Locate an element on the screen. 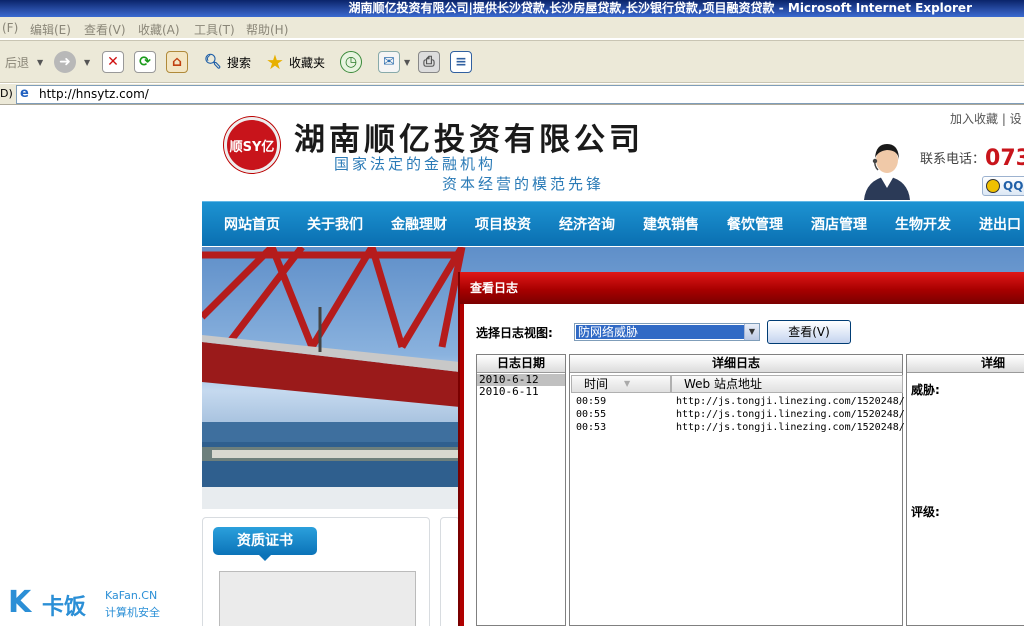 This screenshot has width=1024, height=626. search-icon: 🔍︎ is located at coordinates (213, 62).